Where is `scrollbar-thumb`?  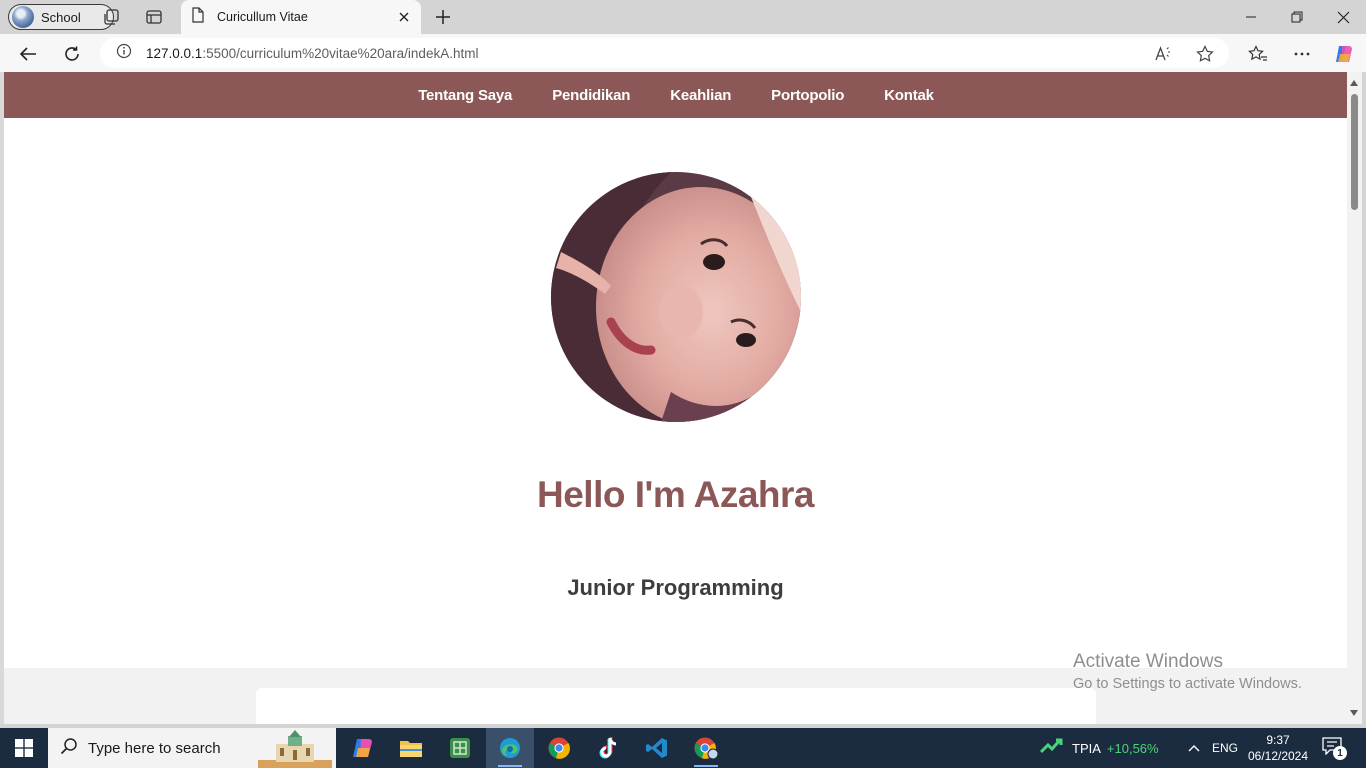
scrollbar-thumb is located at coordinates (1354, 152).